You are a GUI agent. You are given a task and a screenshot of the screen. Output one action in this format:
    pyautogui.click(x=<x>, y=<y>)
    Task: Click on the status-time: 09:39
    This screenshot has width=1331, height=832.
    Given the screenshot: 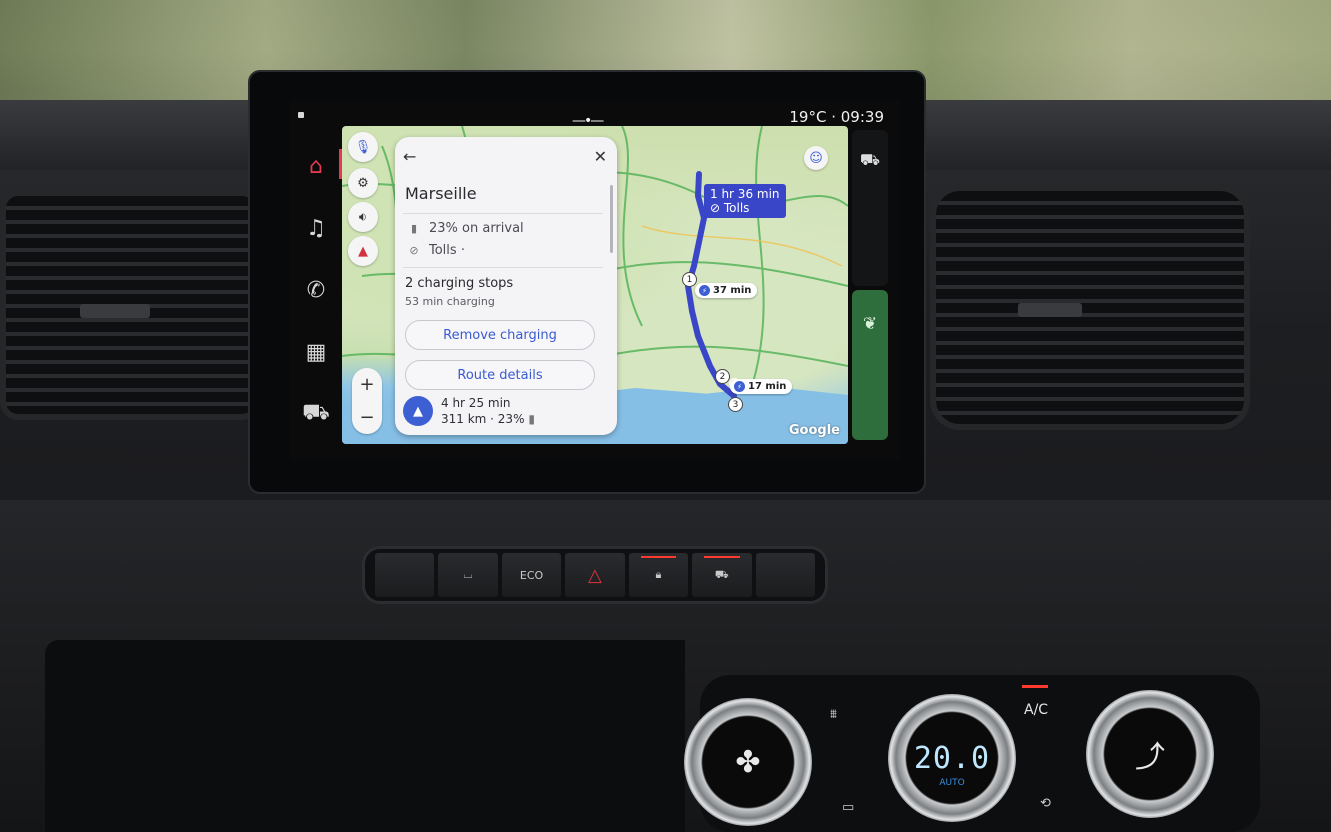 What is the action you would take?
    pyautogui.click(x=862, y=117)
    